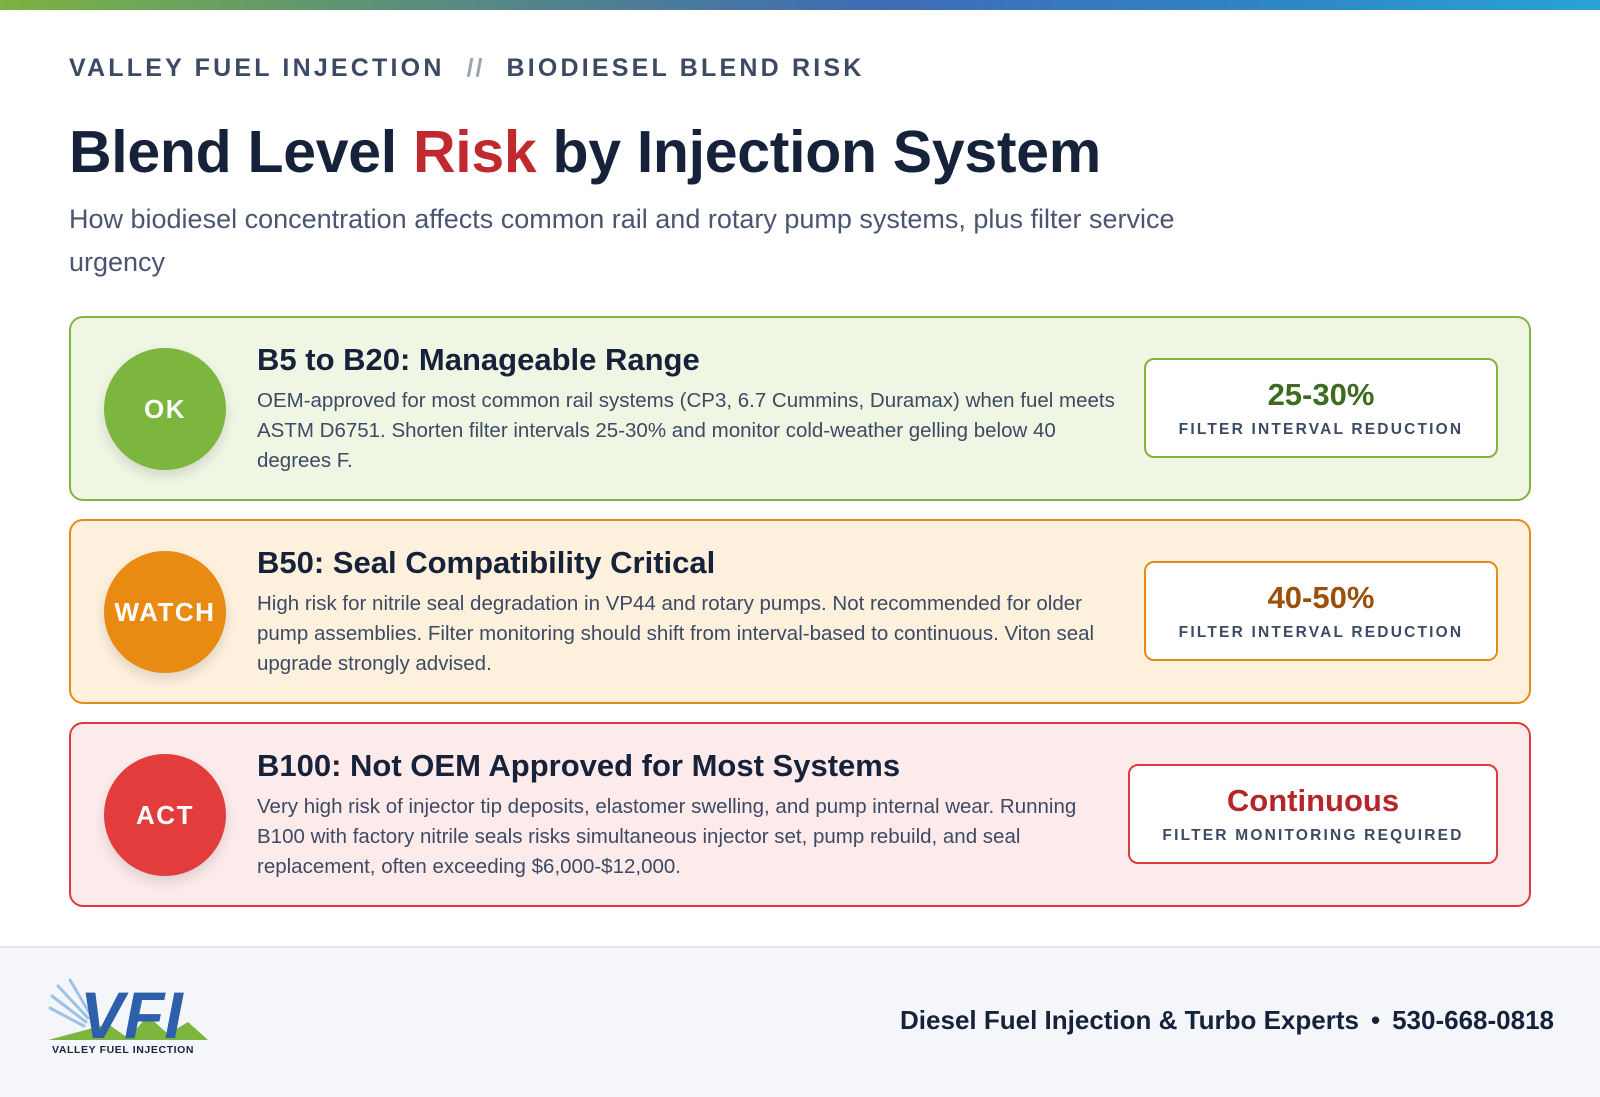 The image size is (1600, 1097). I want to click on title-accent: Risk, so click(474, 152).